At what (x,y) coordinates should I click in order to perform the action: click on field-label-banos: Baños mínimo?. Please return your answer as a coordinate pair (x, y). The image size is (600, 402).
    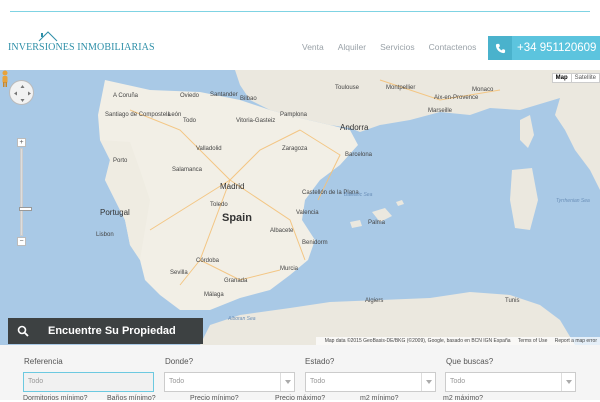
    Looking at the image, I should click on (131, 398).